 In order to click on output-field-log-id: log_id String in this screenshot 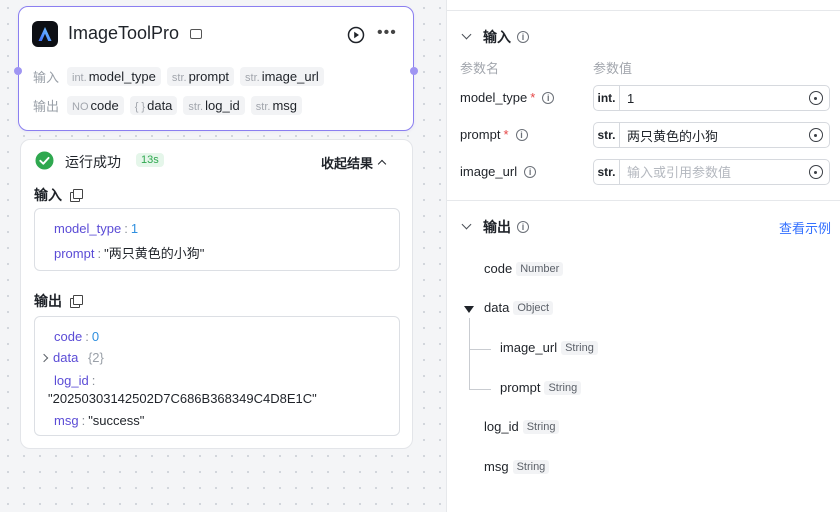, I will do `click(522, 426)`.